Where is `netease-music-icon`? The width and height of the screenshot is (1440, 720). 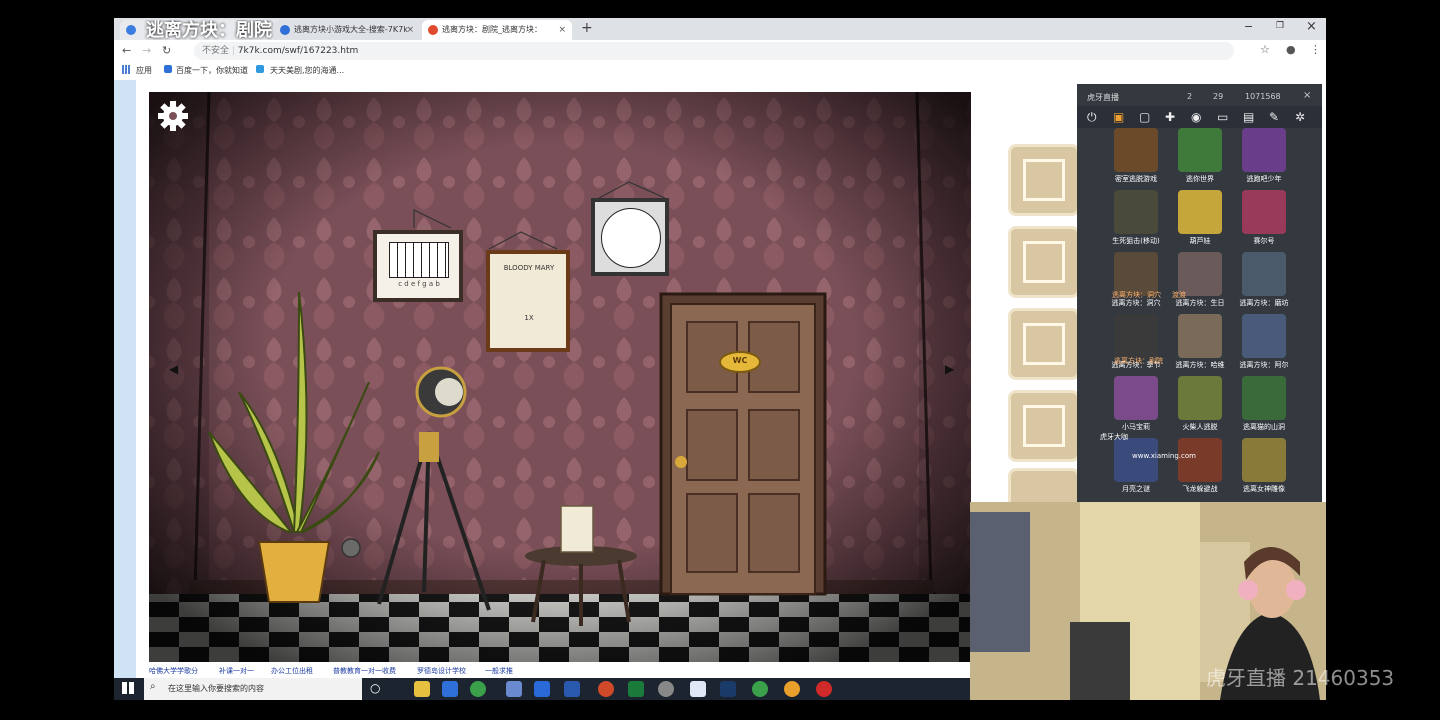 netease-music-icon is located at coordinates (824, 689).